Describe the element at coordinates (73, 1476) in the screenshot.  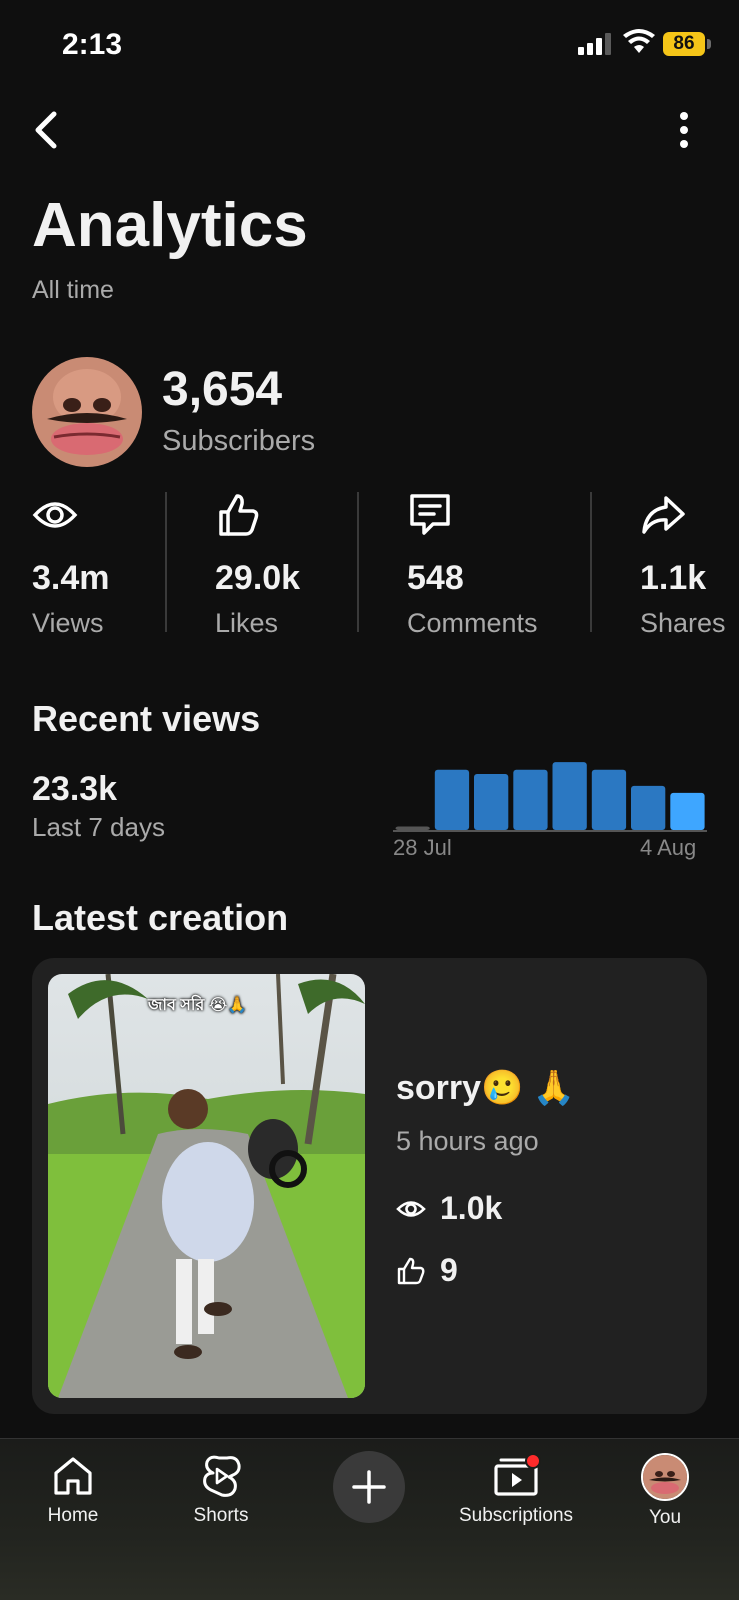
I see `home-icon` at that location.